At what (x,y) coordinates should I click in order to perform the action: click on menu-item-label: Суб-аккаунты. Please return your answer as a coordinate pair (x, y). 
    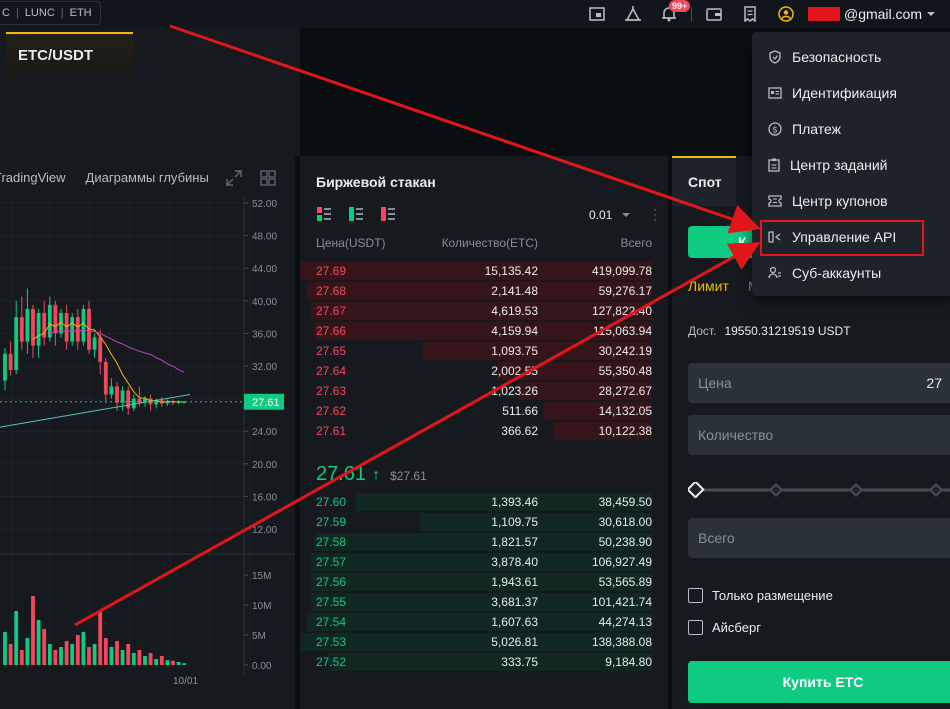
    Looking at the image, I should click on (837, 273).